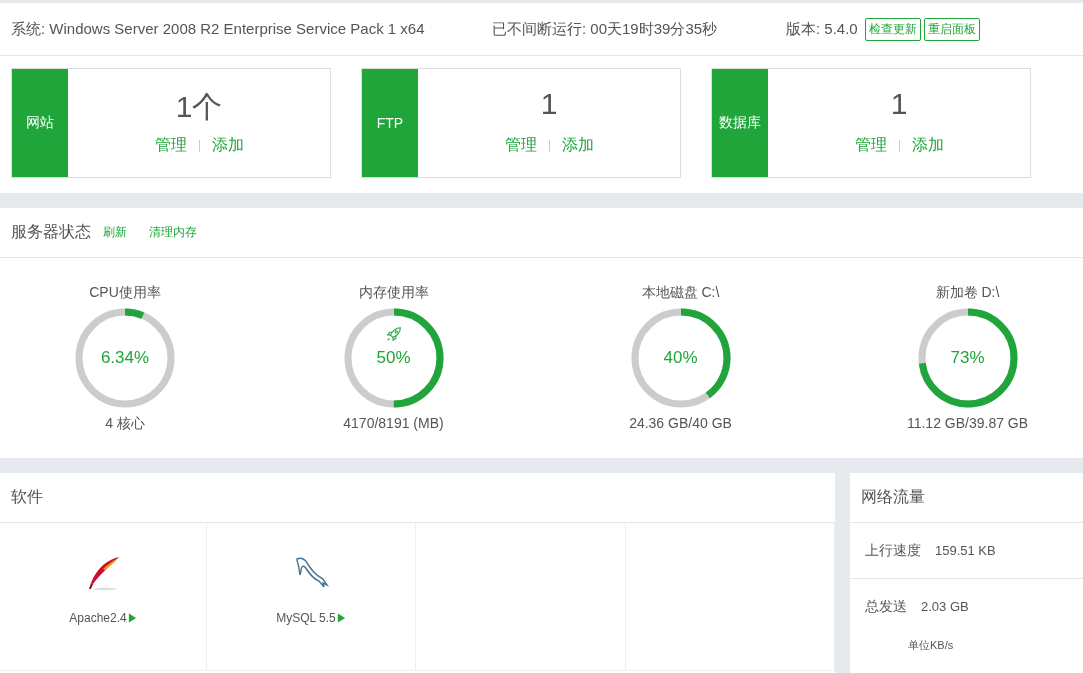 Image resolution: width=1083 pixels, height=673 pixels. What do you see at coordinates (605, 29) in the screenshot?
I see `uptime-text: 已不间断运行: 00天19时39分35秒` at bounding box center [605, 29].